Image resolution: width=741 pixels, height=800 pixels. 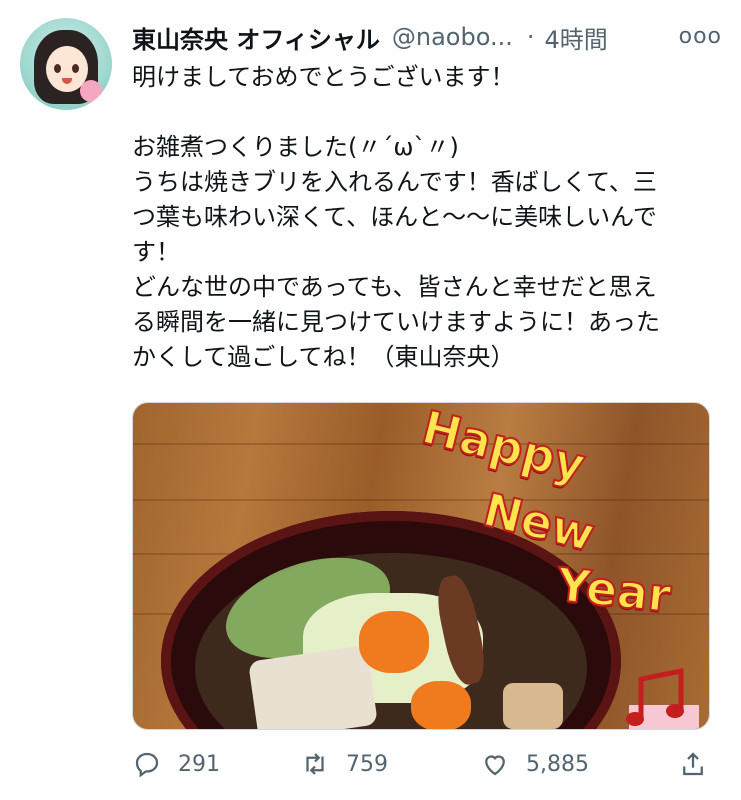 I want to click on tweet-actions: 291 759 5,885, so click(x=422, y=764).